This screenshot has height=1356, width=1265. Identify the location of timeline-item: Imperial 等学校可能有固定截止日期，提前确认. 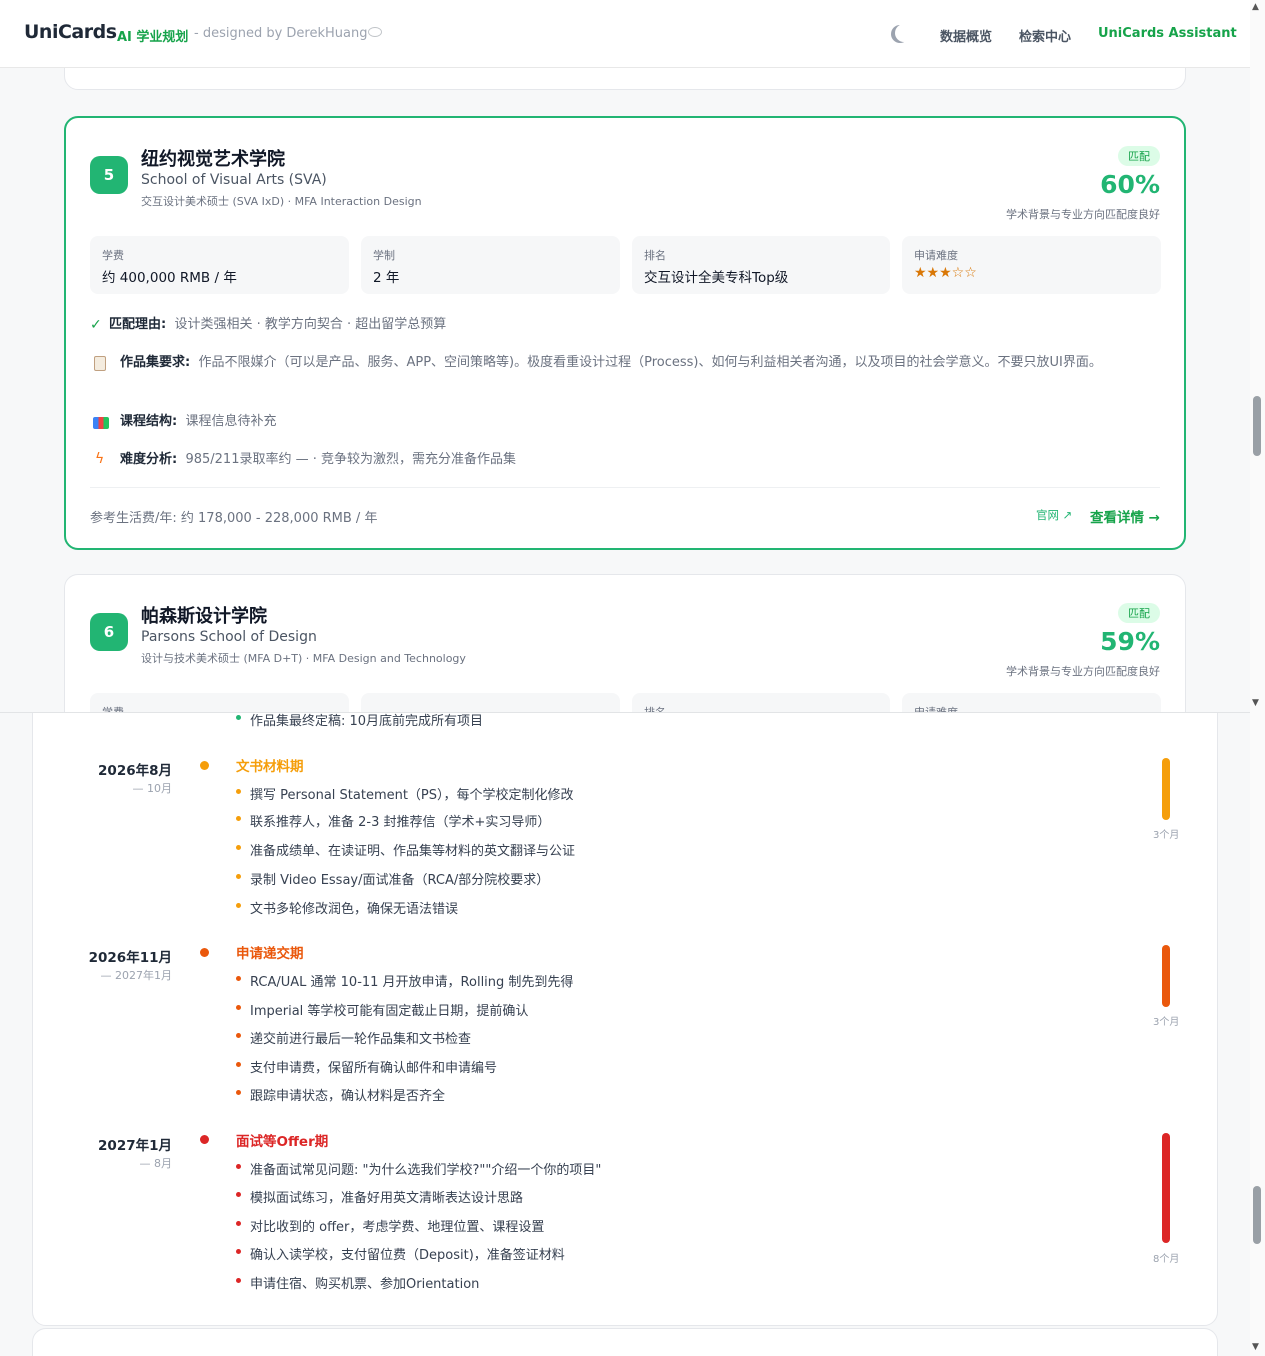
(381, 1009).